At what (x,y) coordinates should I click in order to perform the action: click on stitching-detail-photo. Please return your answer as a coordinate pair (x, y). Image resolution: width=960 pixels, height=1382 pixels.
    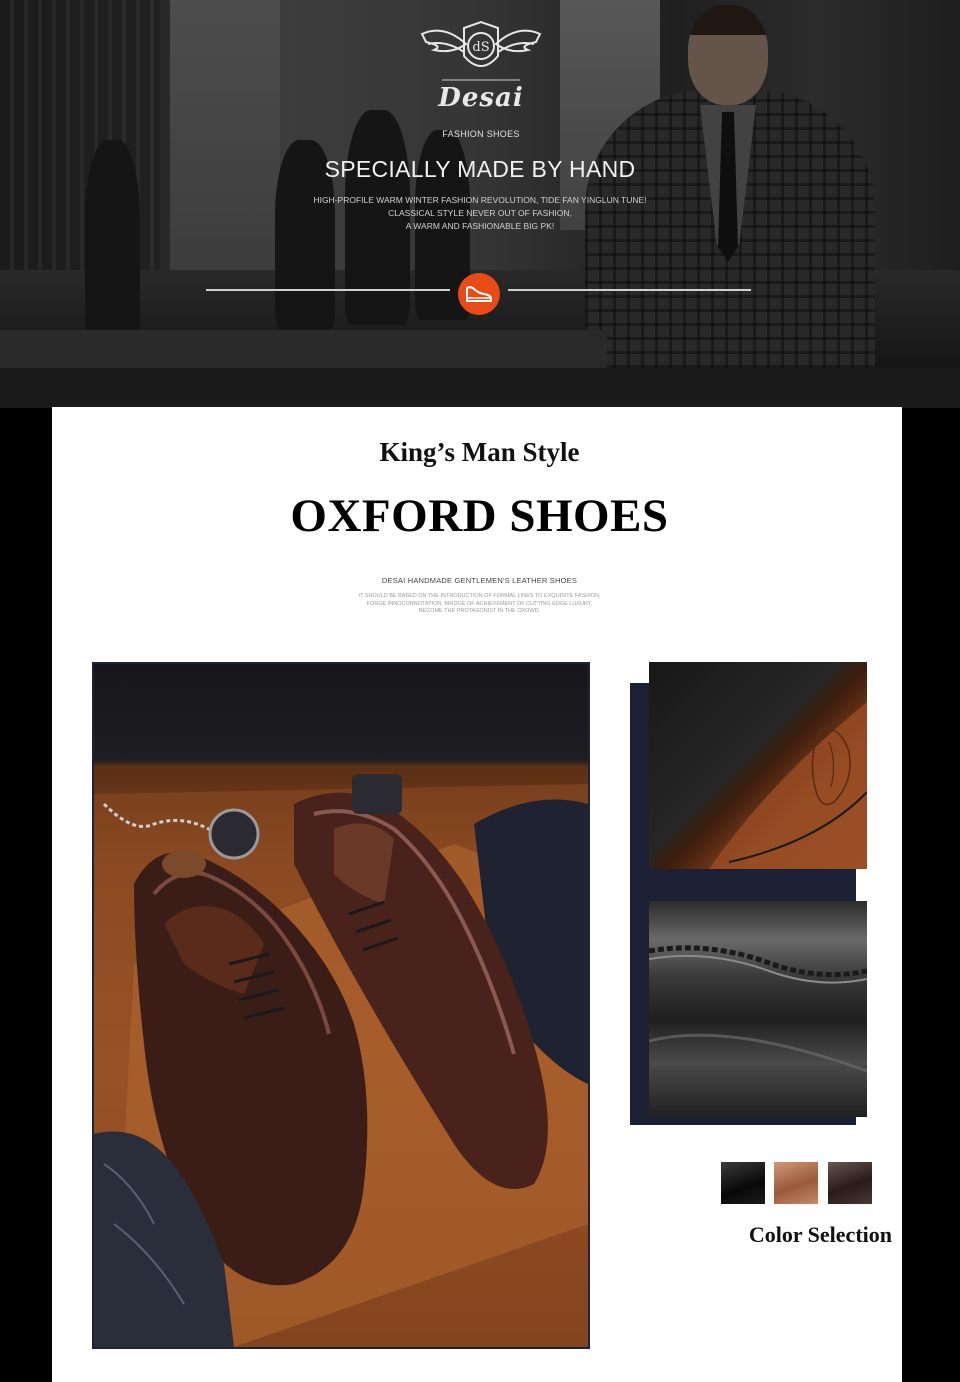
    Looking at the image, I should click on (758, 1009).